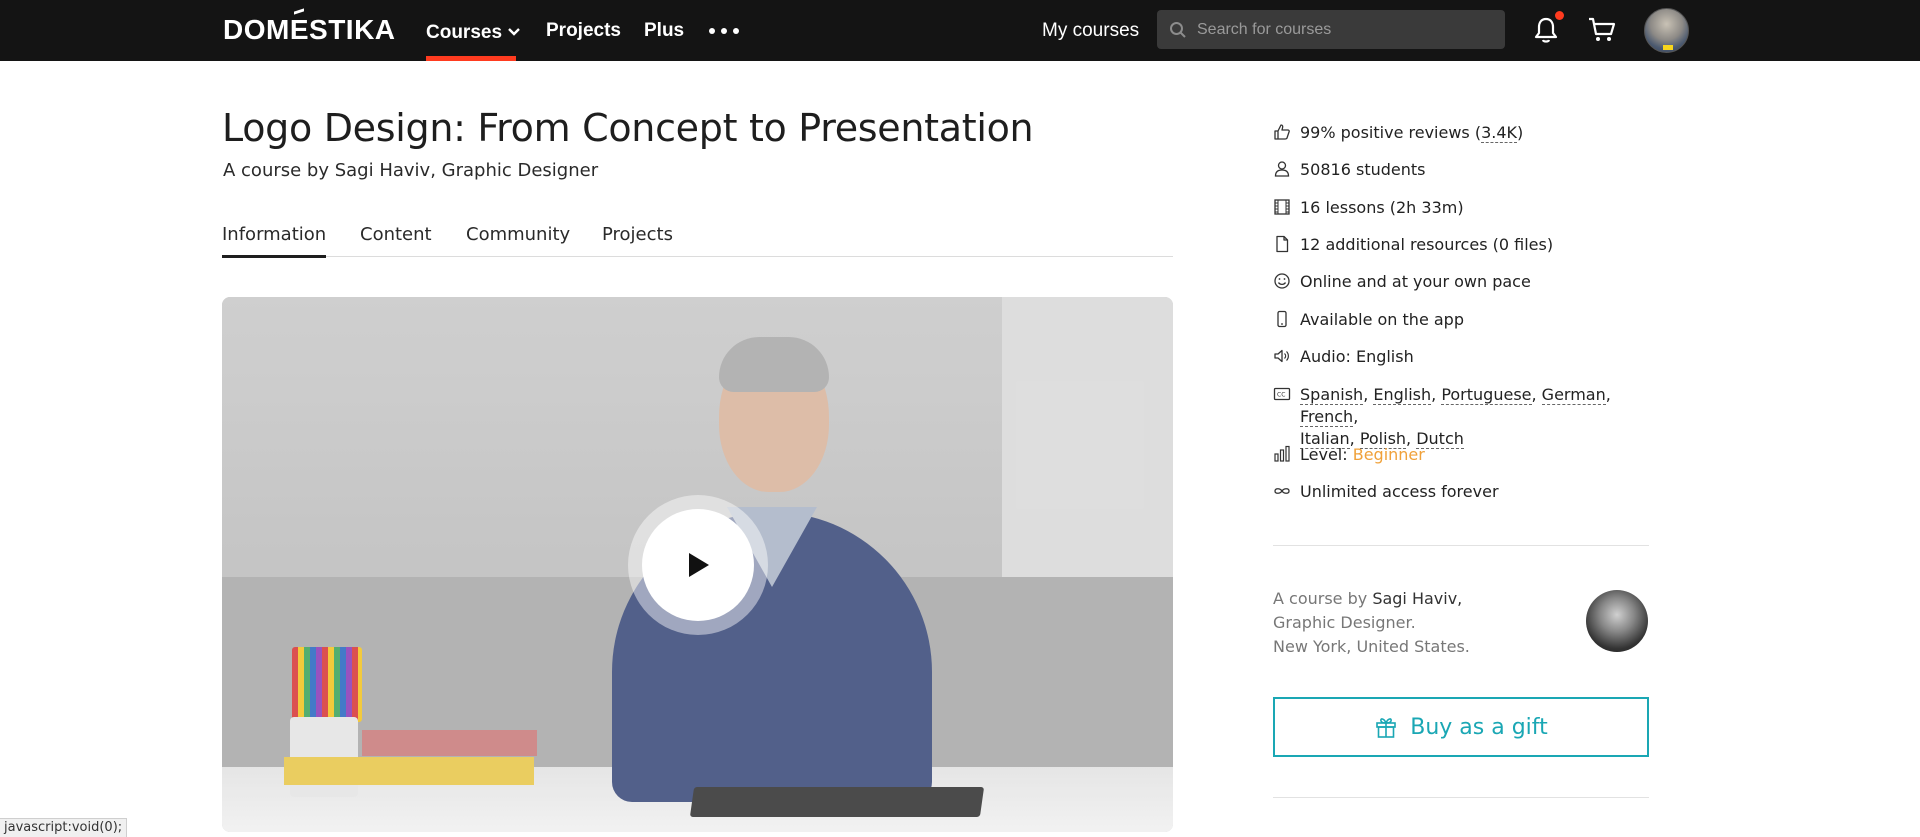 Image resolution: width=1920 pixels, height=837 pixels. What do you see at coordinates (518, 239) in the screenshot?
I see `tab-community: Community` at bounding box center [518, 239].